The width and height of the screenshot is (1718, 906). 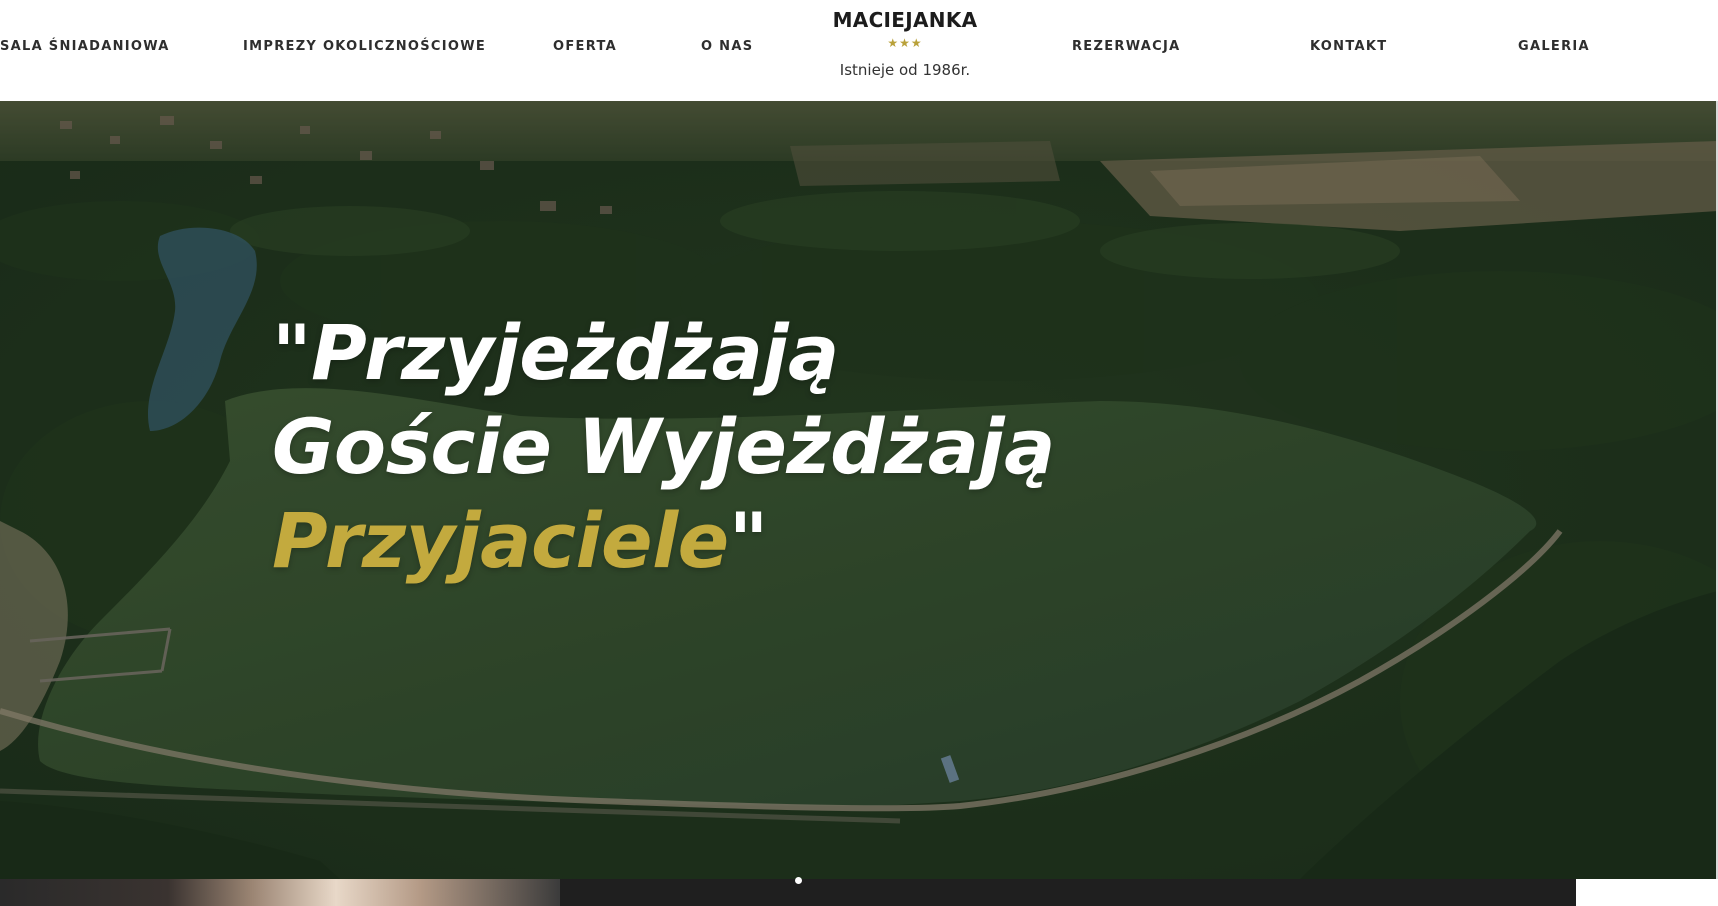 I want to click on hero-line-3: Przyjaciele", so click(x=663, y=541).